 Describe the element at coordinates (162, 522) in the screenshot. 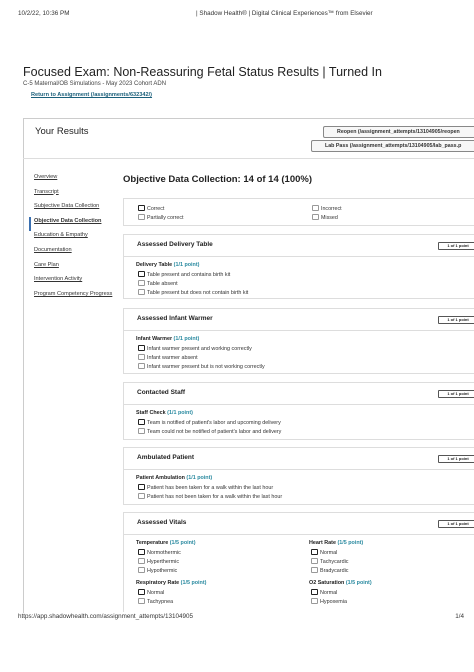

I see `card-title: Assessed Vitals` at that location.